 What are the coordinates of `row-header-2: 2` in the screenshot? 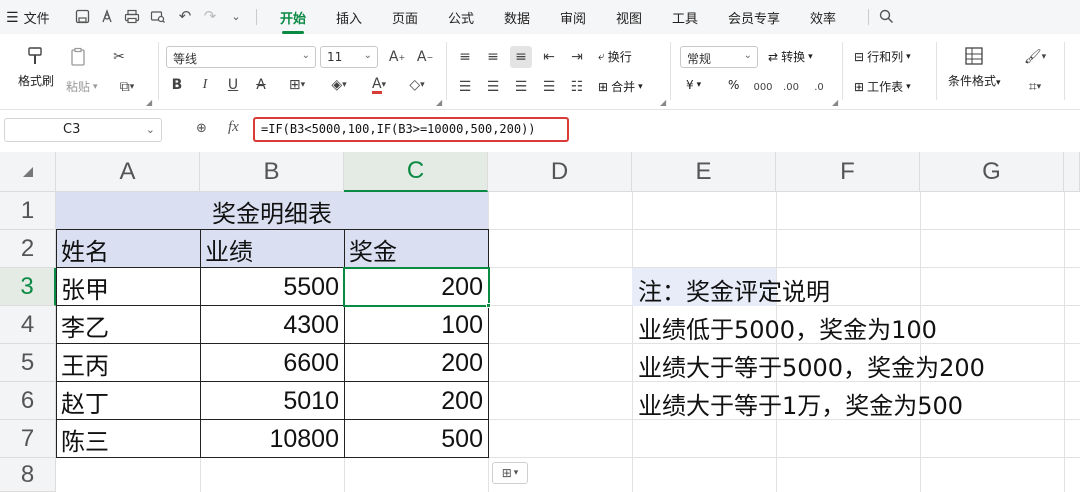 It's located at (28, 249).